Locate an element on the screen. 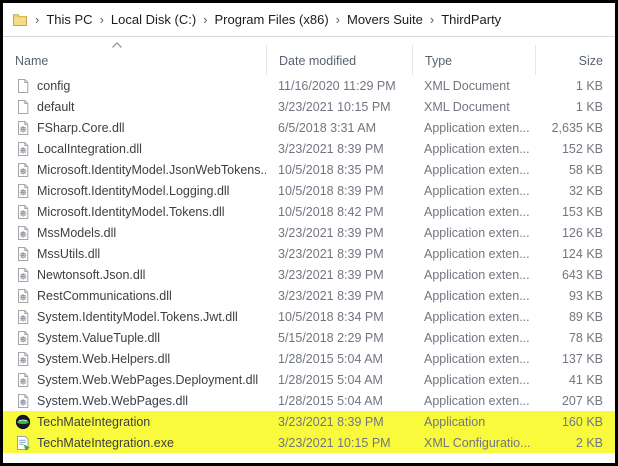 The height and width of the screenshot is (466, 618). file-size: 58 KB is located at coordinates (585, 169).